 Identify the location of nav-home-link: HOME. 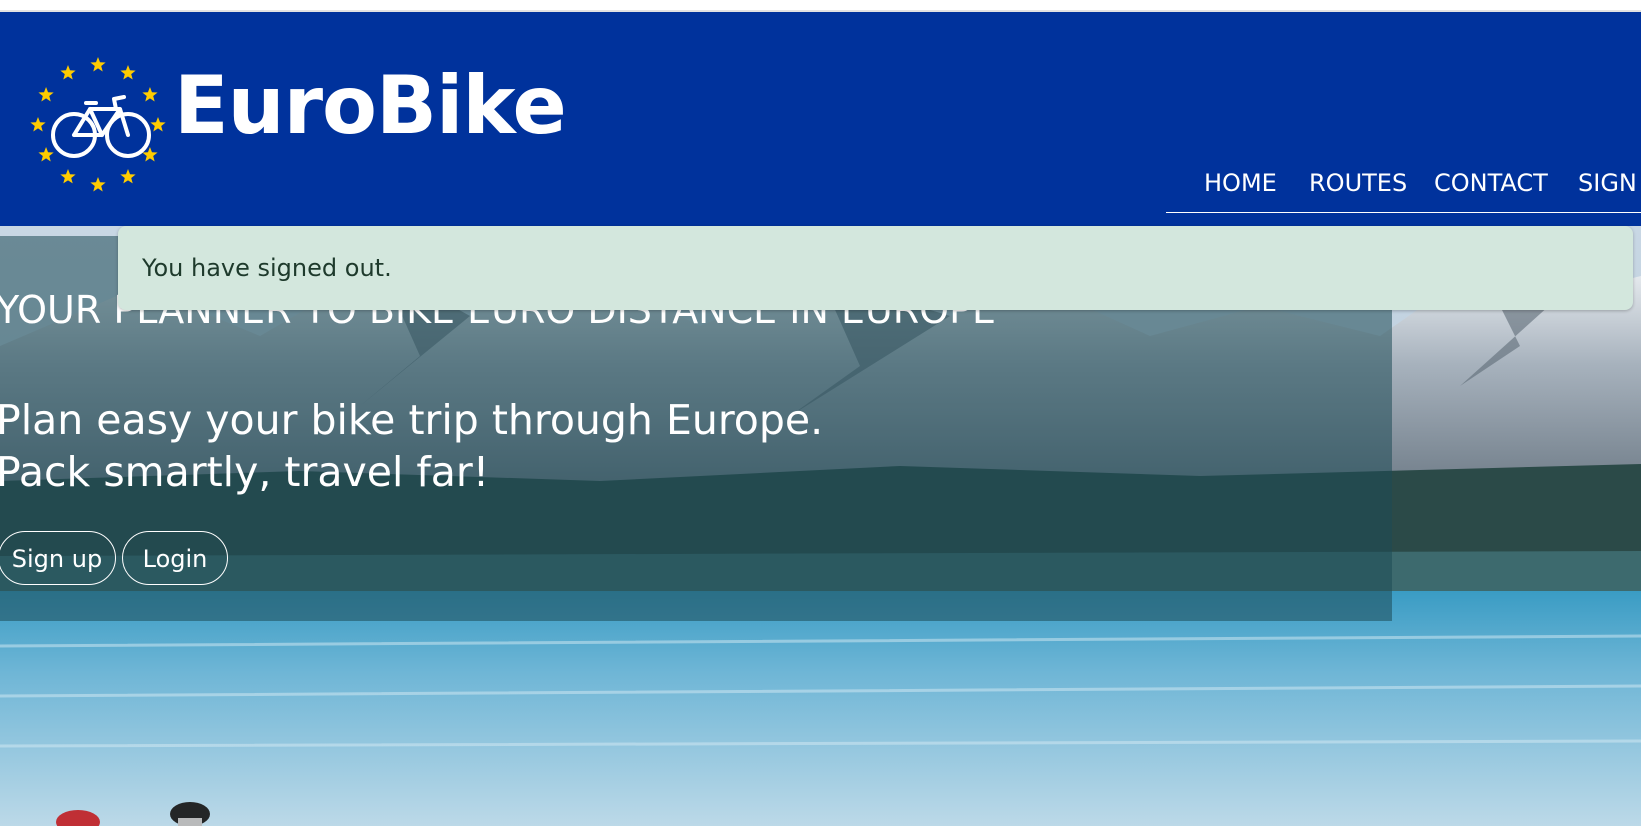
(1240, 183).